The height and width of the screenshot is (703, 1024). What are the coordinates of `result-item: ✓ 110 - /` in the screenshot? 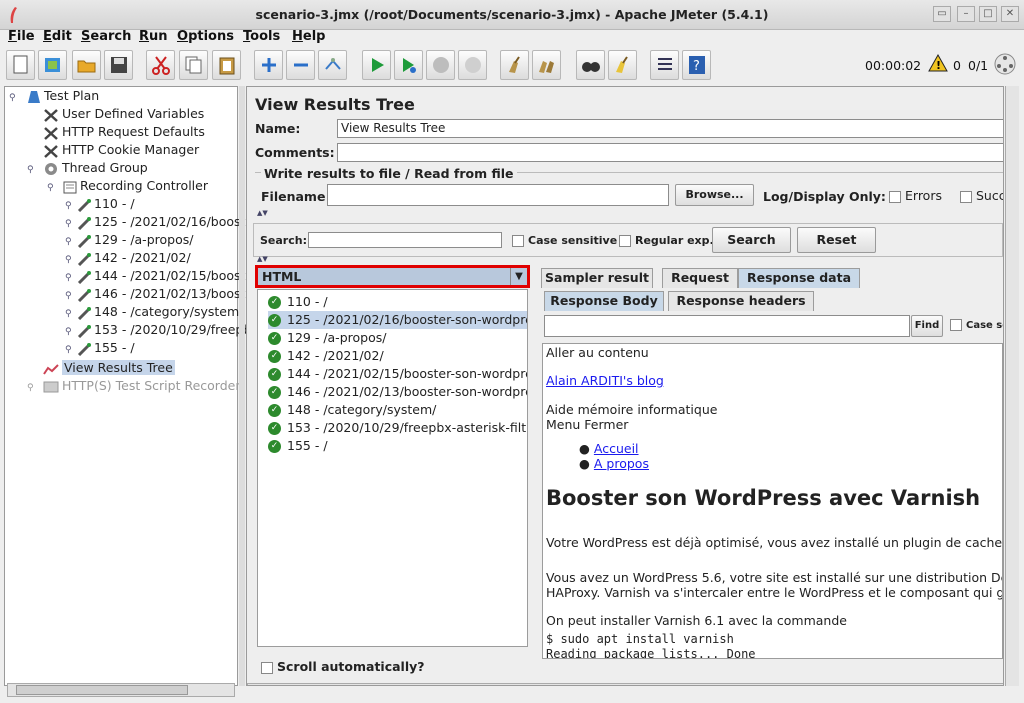 It's located at (298, 302).